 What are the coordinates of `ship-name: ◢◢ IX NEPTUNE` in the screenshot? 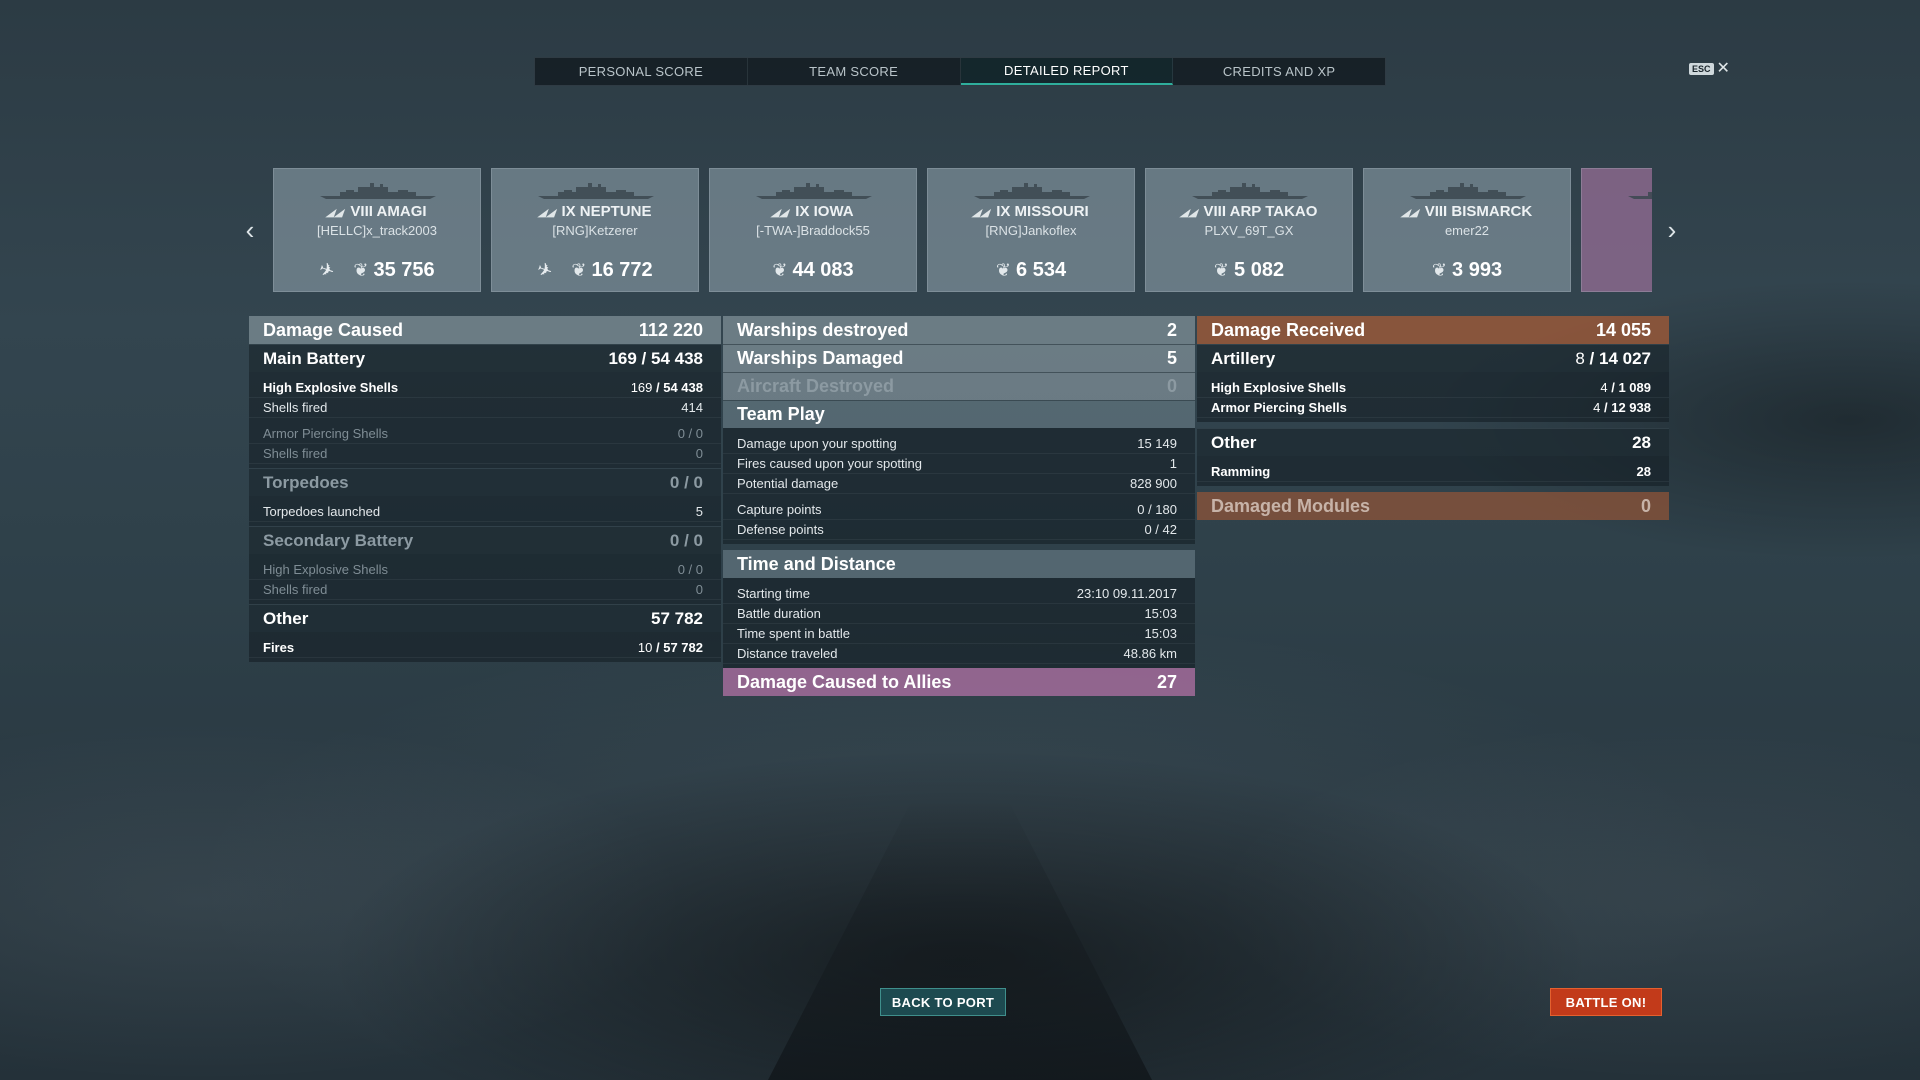 It's located at (595, 211).